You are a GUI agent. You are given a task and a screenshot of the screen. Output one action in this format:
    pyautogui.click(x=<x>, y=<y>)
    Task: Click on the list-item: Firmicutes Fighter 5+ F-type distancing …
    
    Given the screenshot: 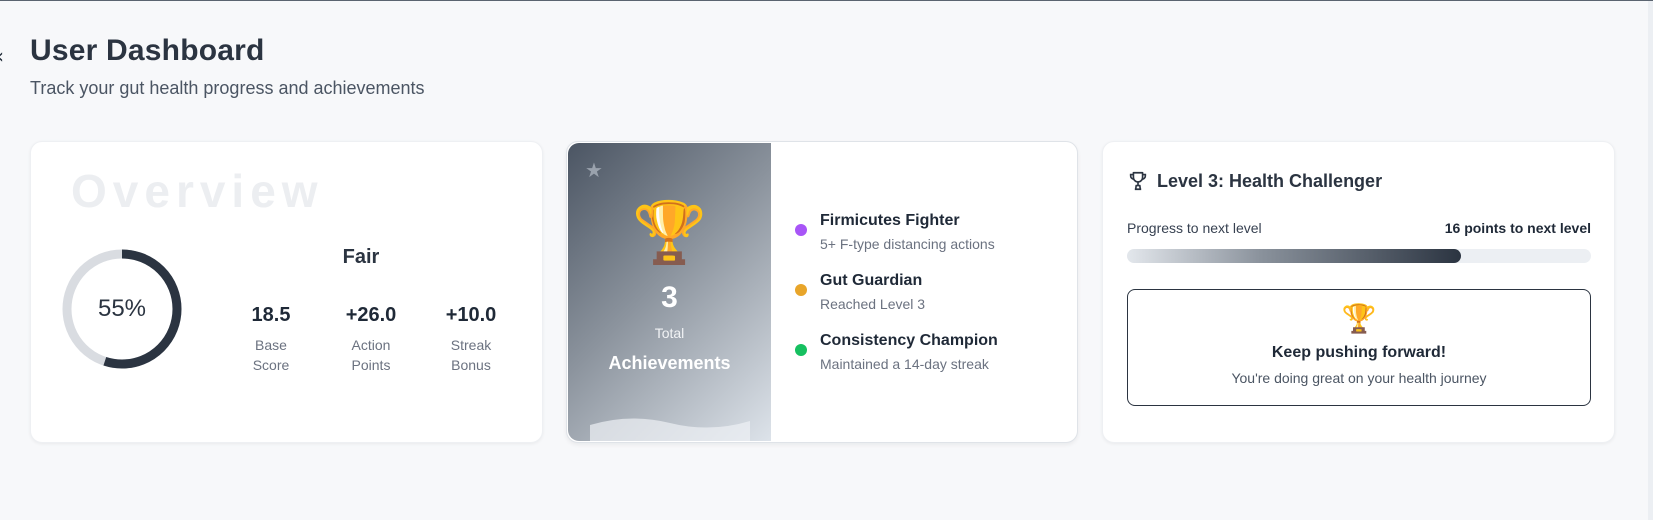 What is the action you would take?
    pyautogui.click(x=896, y=242)
    